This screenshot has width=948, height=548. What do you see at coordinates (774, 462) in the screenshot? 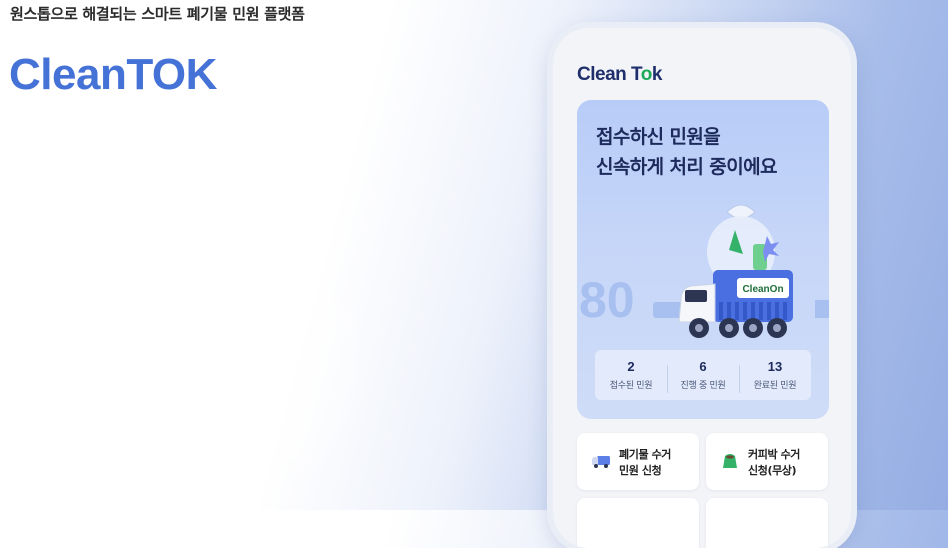
I see `menu-label: 커피박 수거 신청(무상)` at bounding box center [774, 462].